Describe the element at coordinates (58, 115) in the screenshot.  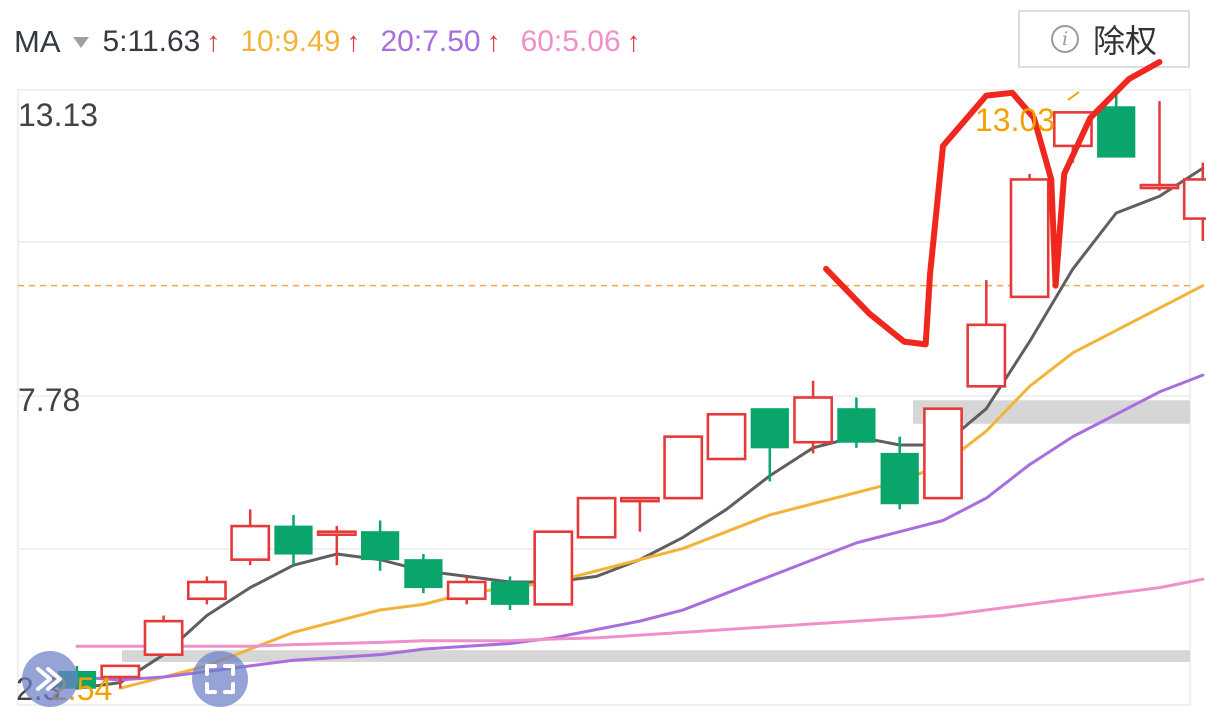
I see `price-high-label: 13.13` at that location.